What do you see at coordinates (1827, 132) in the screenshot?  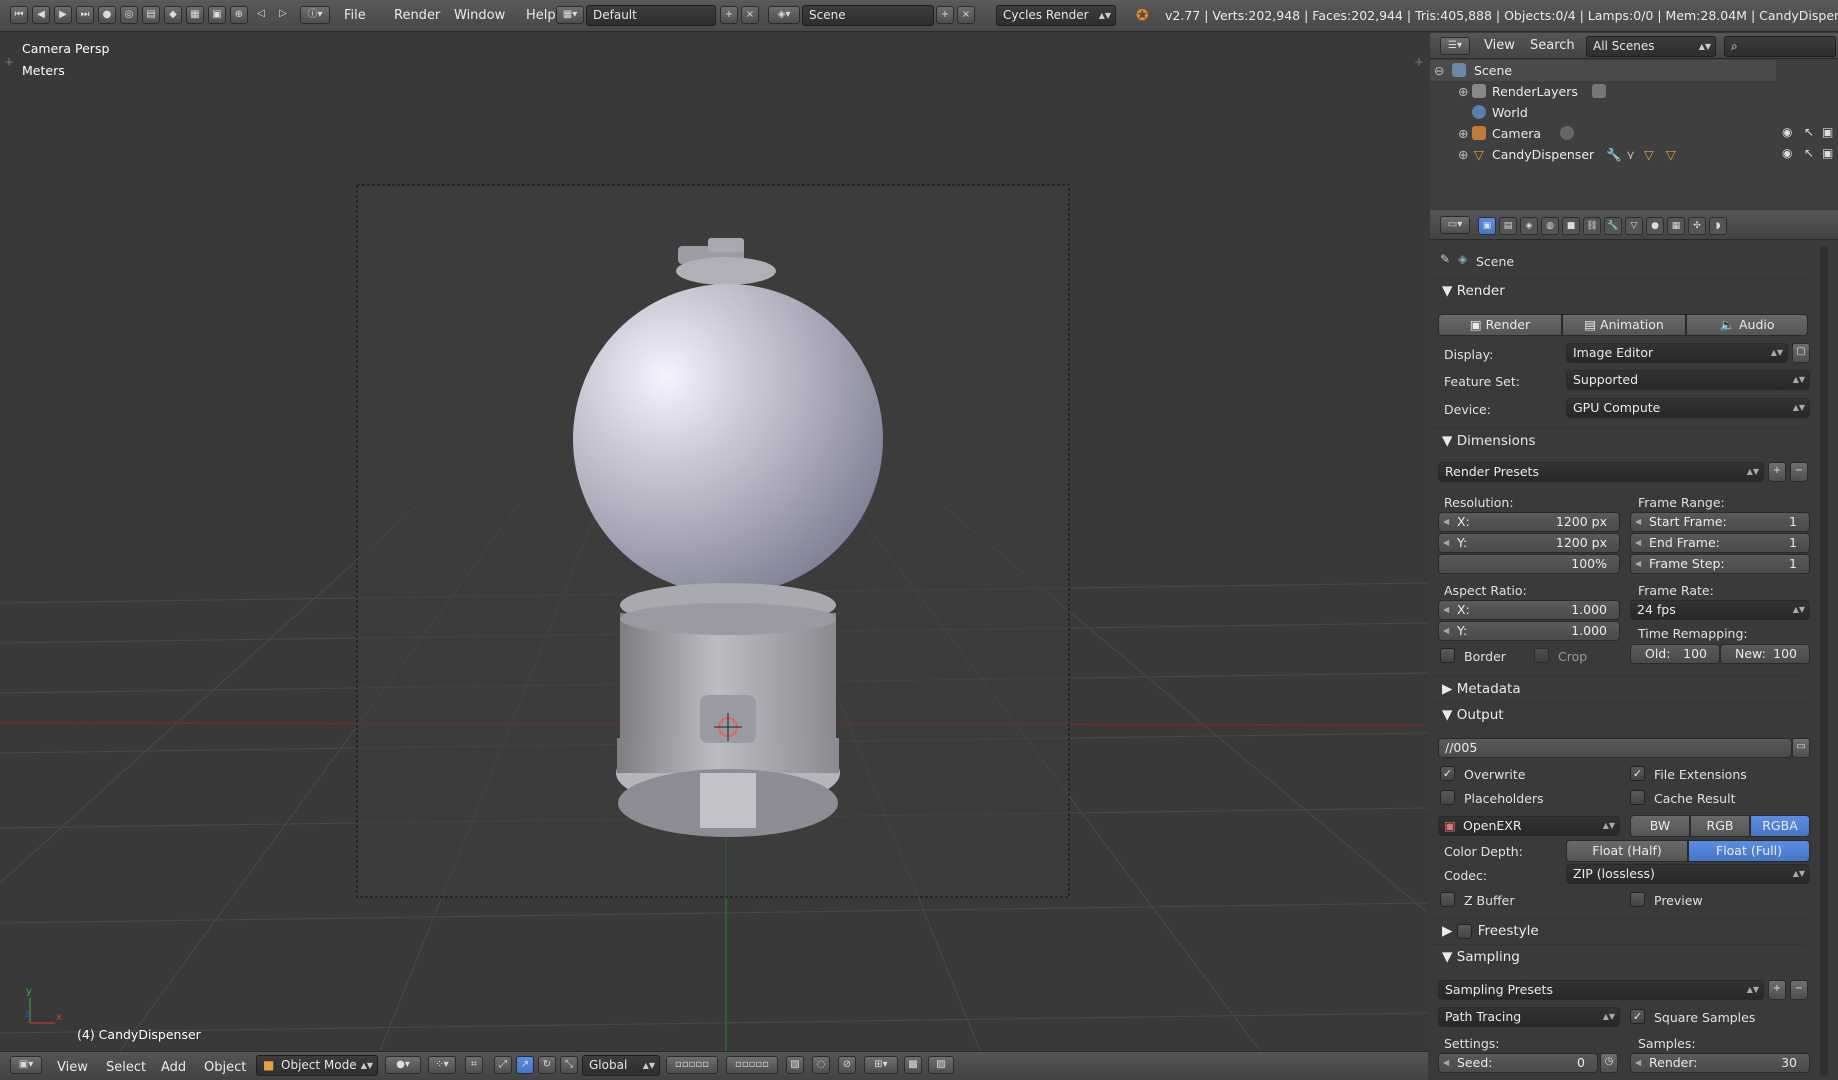 I see `camera-render-toggle-icon: ▣` at bounding box center [1827, 132].